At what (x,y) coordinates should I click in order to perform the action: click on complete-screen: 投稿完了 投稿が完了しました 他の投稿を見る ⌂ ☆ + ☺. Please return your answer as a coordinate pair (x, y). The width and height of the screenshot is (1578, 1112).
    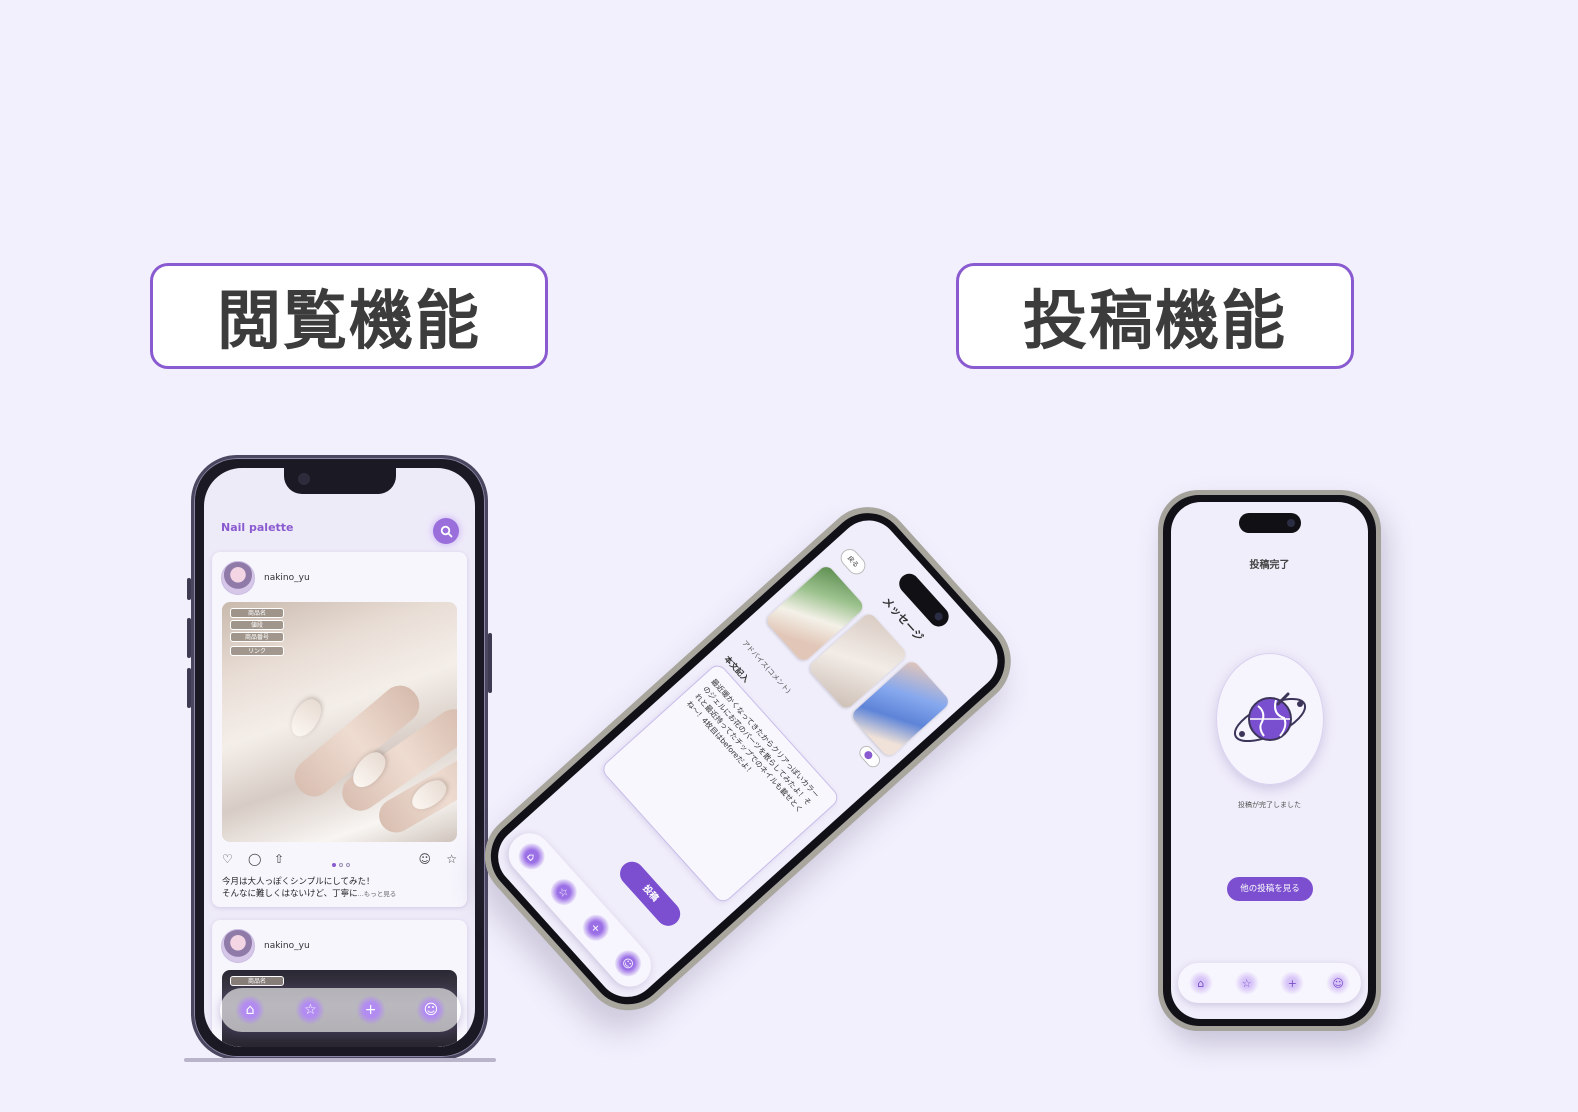
    Looking at the image, I should click on (1269, 760).